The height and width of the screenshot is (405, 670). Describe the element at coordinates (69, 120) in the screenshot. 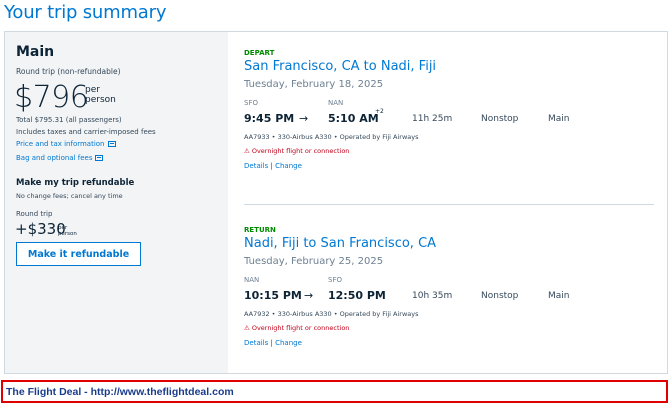

I see `total-price: Total $795.31 (all passengers)` at that location.